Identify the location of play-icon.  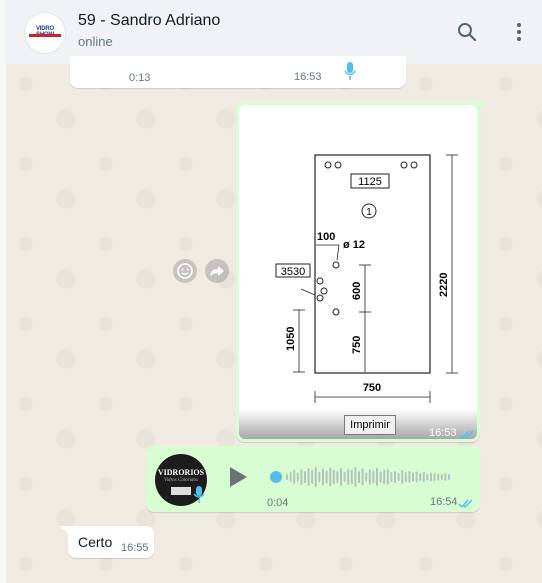
(238, 479).